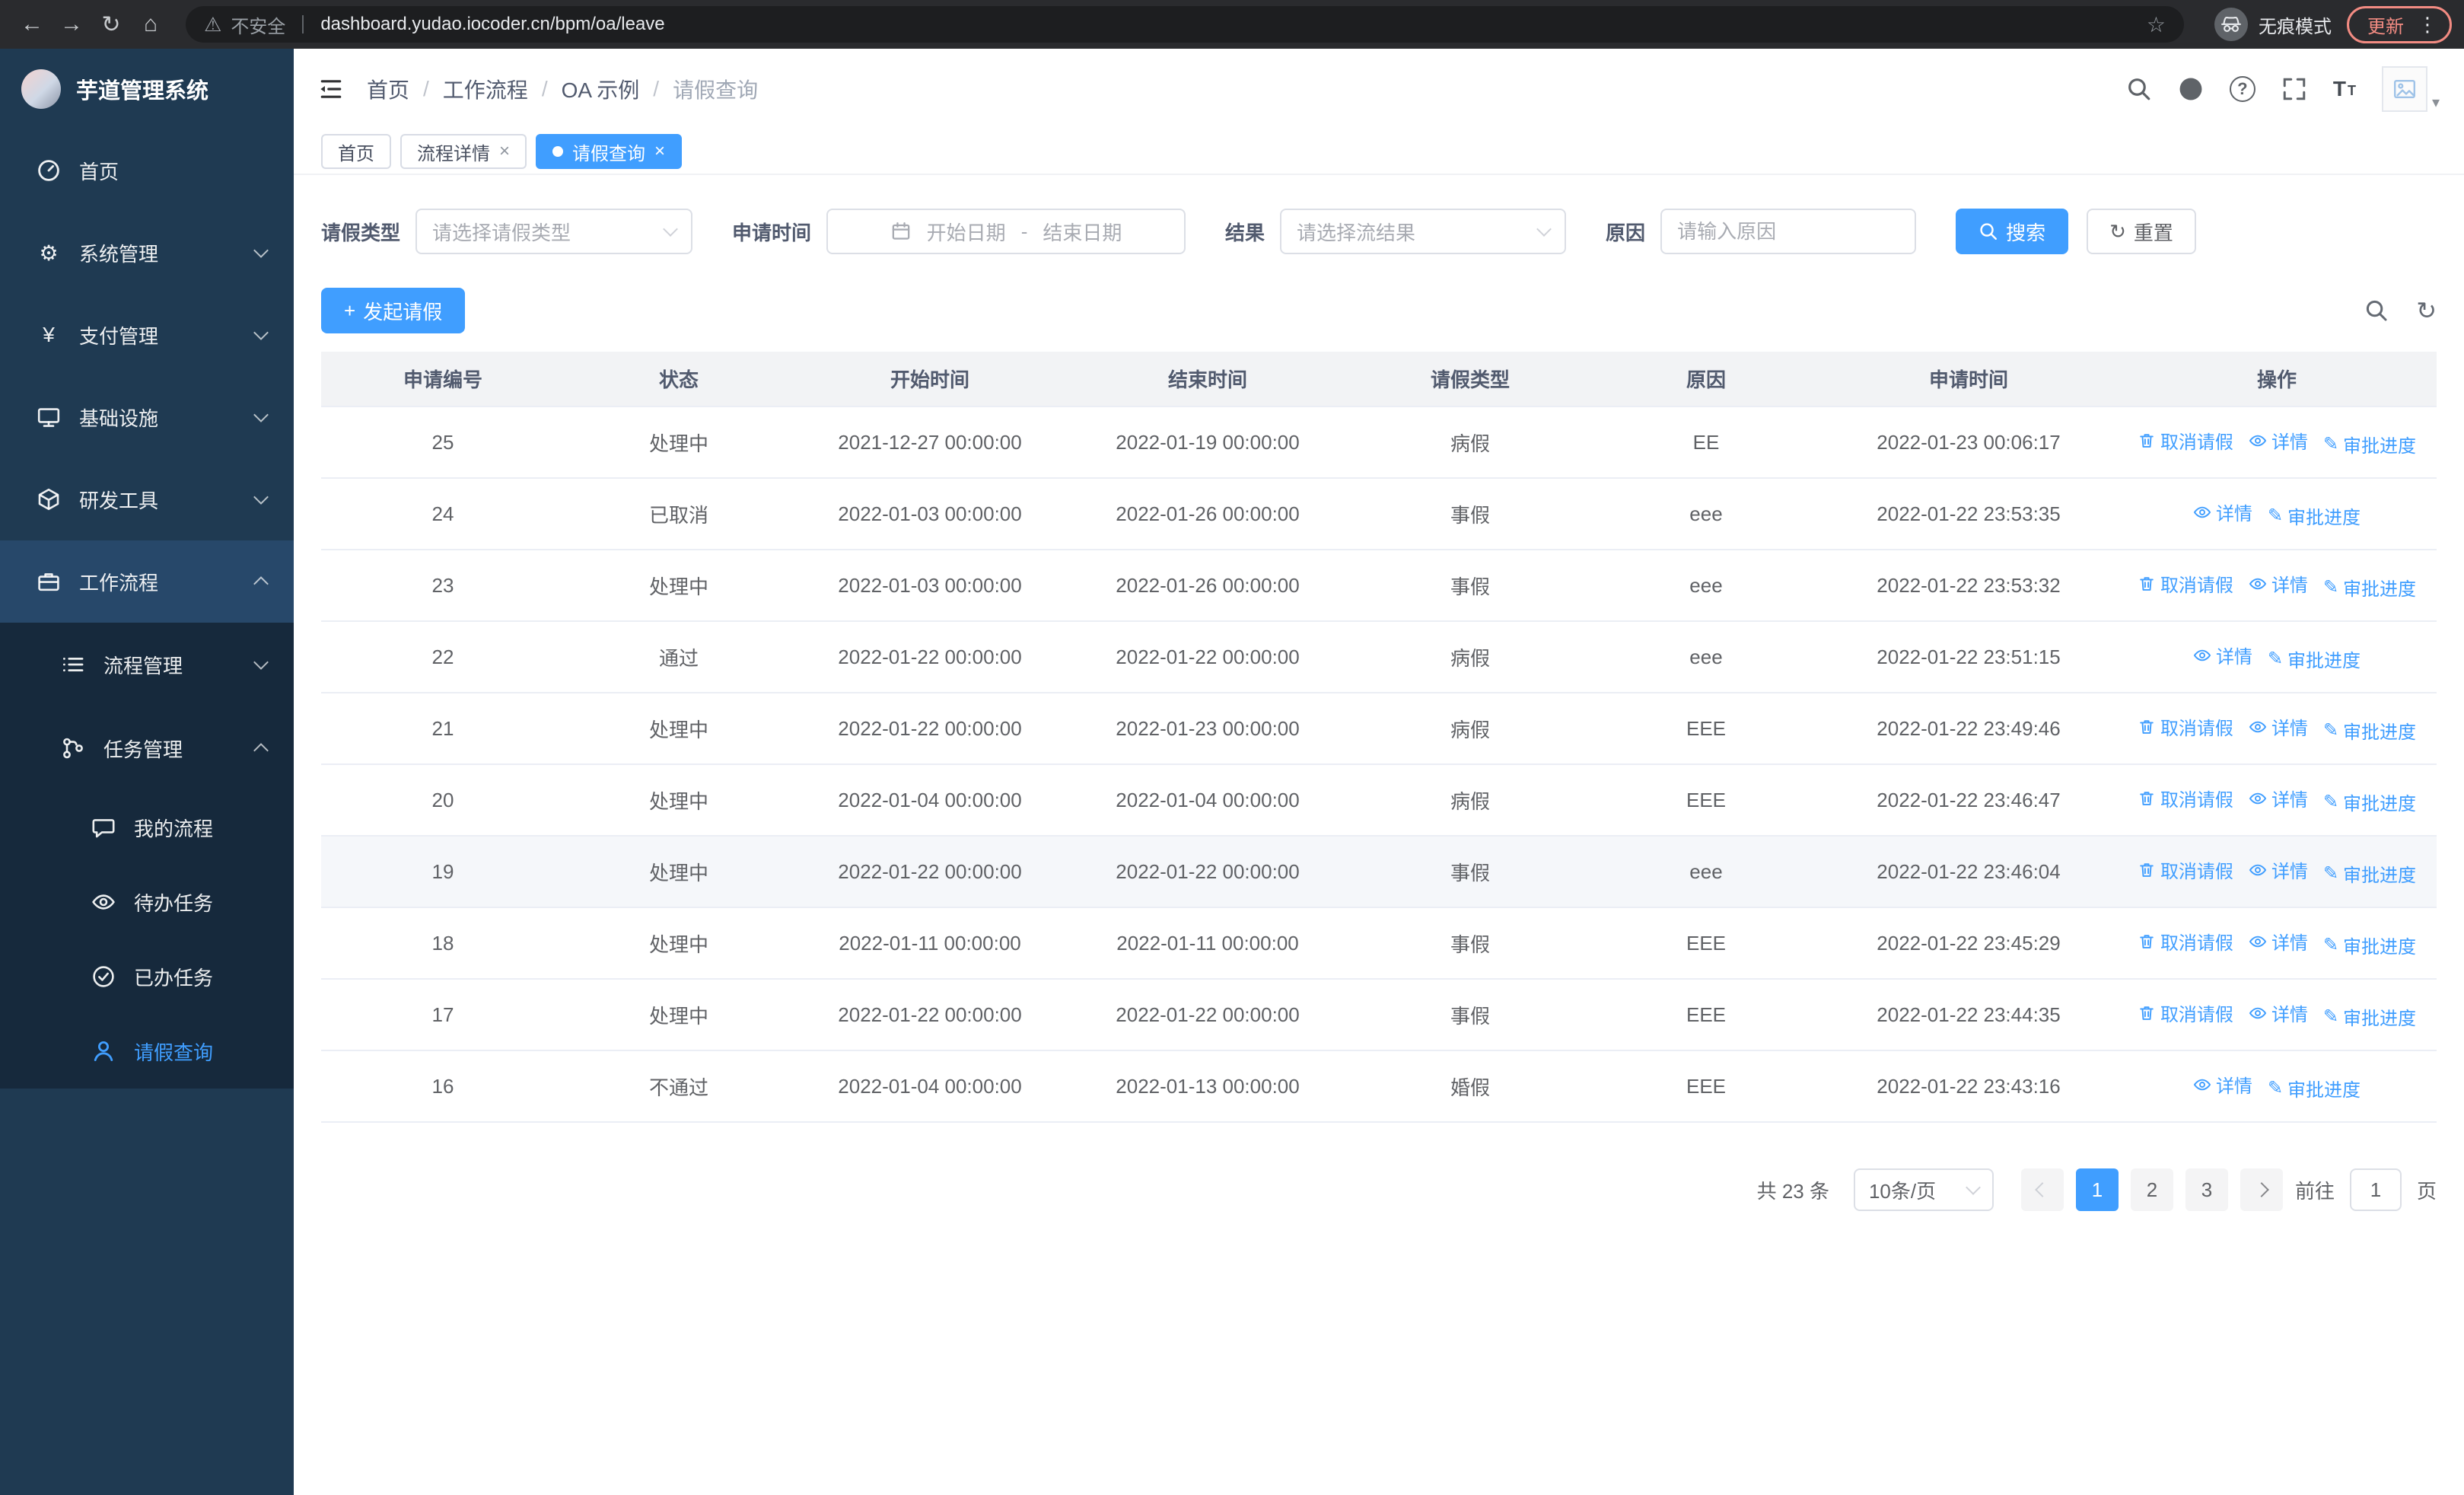 The image size is (2464, 1495). Describe the element at coordinates (2156, 25) in the screenshot. I see `bookmark-star-icon: ☆` at that location.